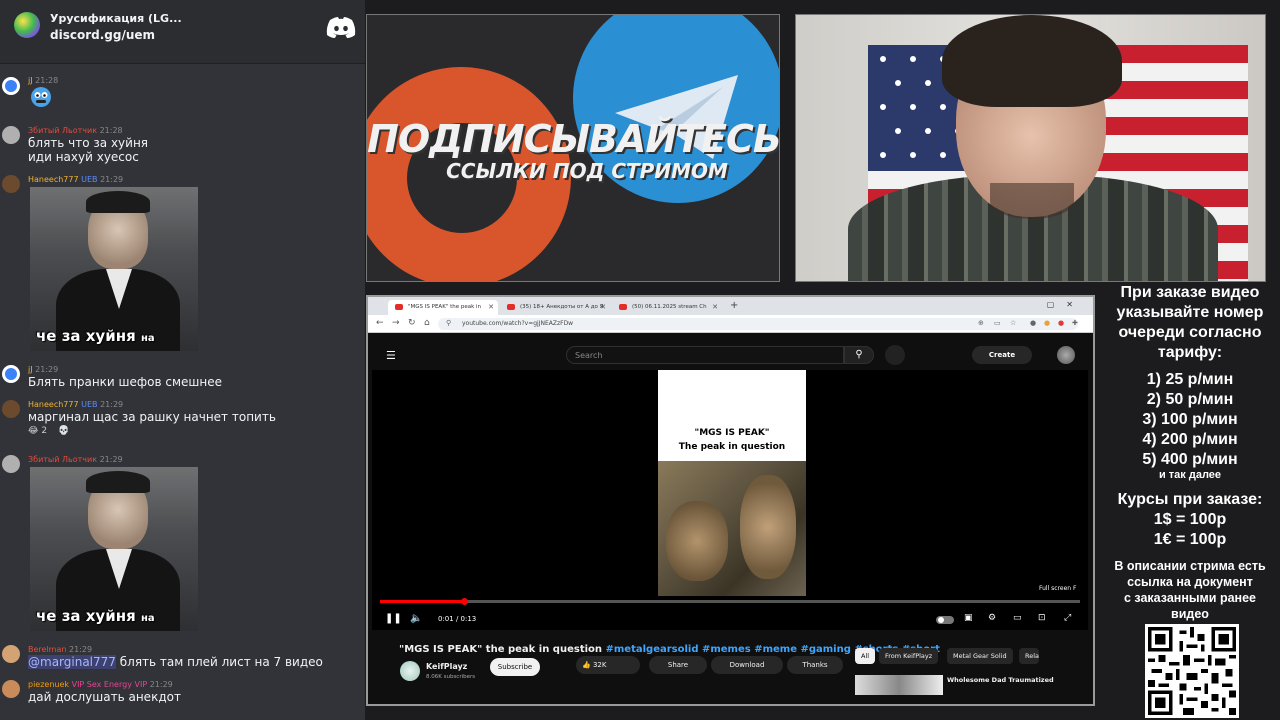 The width and height of the screenshot is (1280, 720). Describe the element at coordinates (416, 618) in the screenshot. I see `volume-icon: 🔈` at that location.